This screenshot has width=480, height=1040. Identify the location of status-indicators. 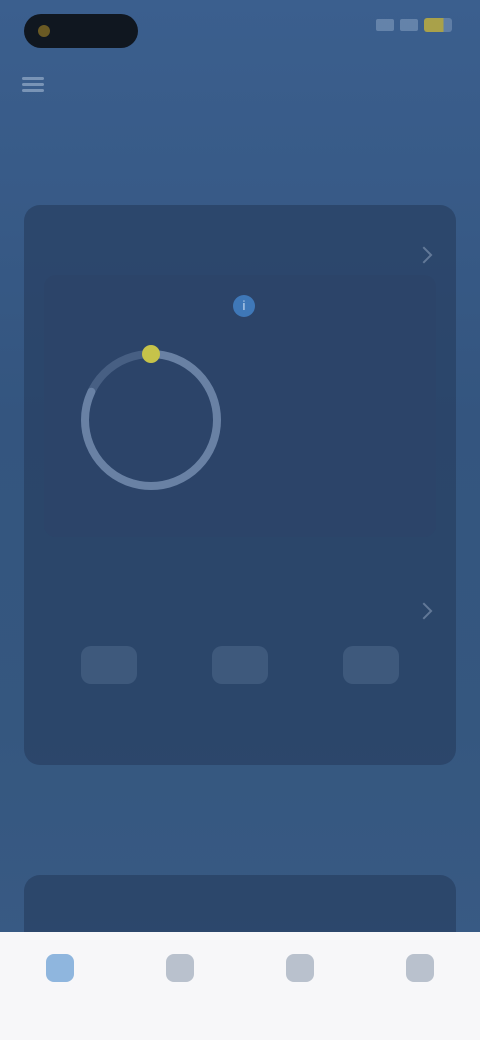
(414, 25).